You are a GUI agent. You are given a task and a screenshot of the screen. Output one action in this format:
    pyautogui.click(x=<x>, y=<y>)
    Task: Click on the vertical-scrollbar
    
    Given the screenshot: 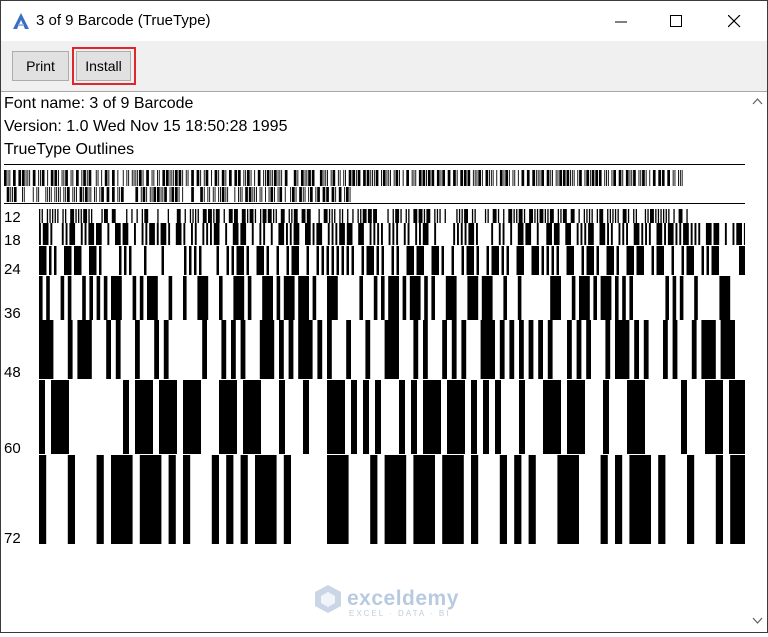 What is the action you would take?
    pyautogui.click(x=757, y=362)
    